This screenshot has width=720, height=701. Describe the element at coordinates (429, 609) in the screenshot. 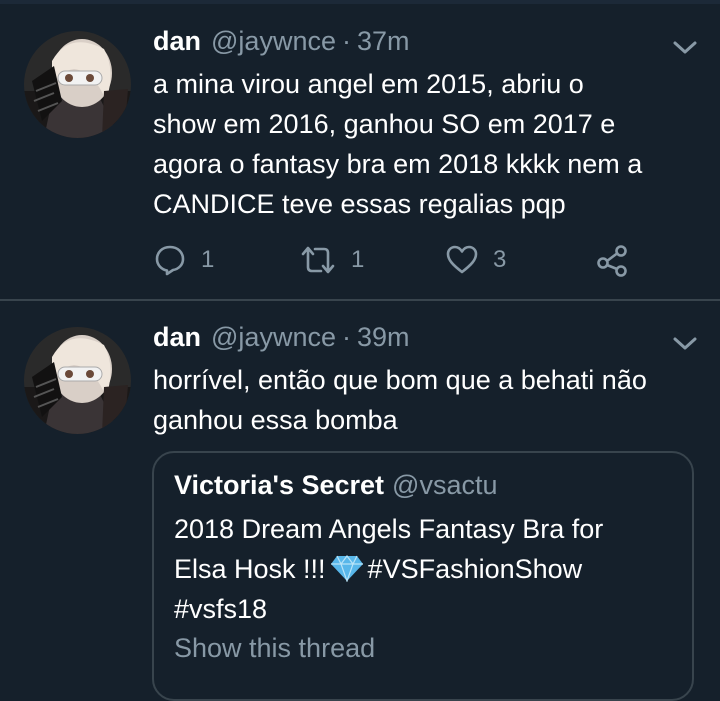

I see `hashtag-link: #vsfs18` at that location.